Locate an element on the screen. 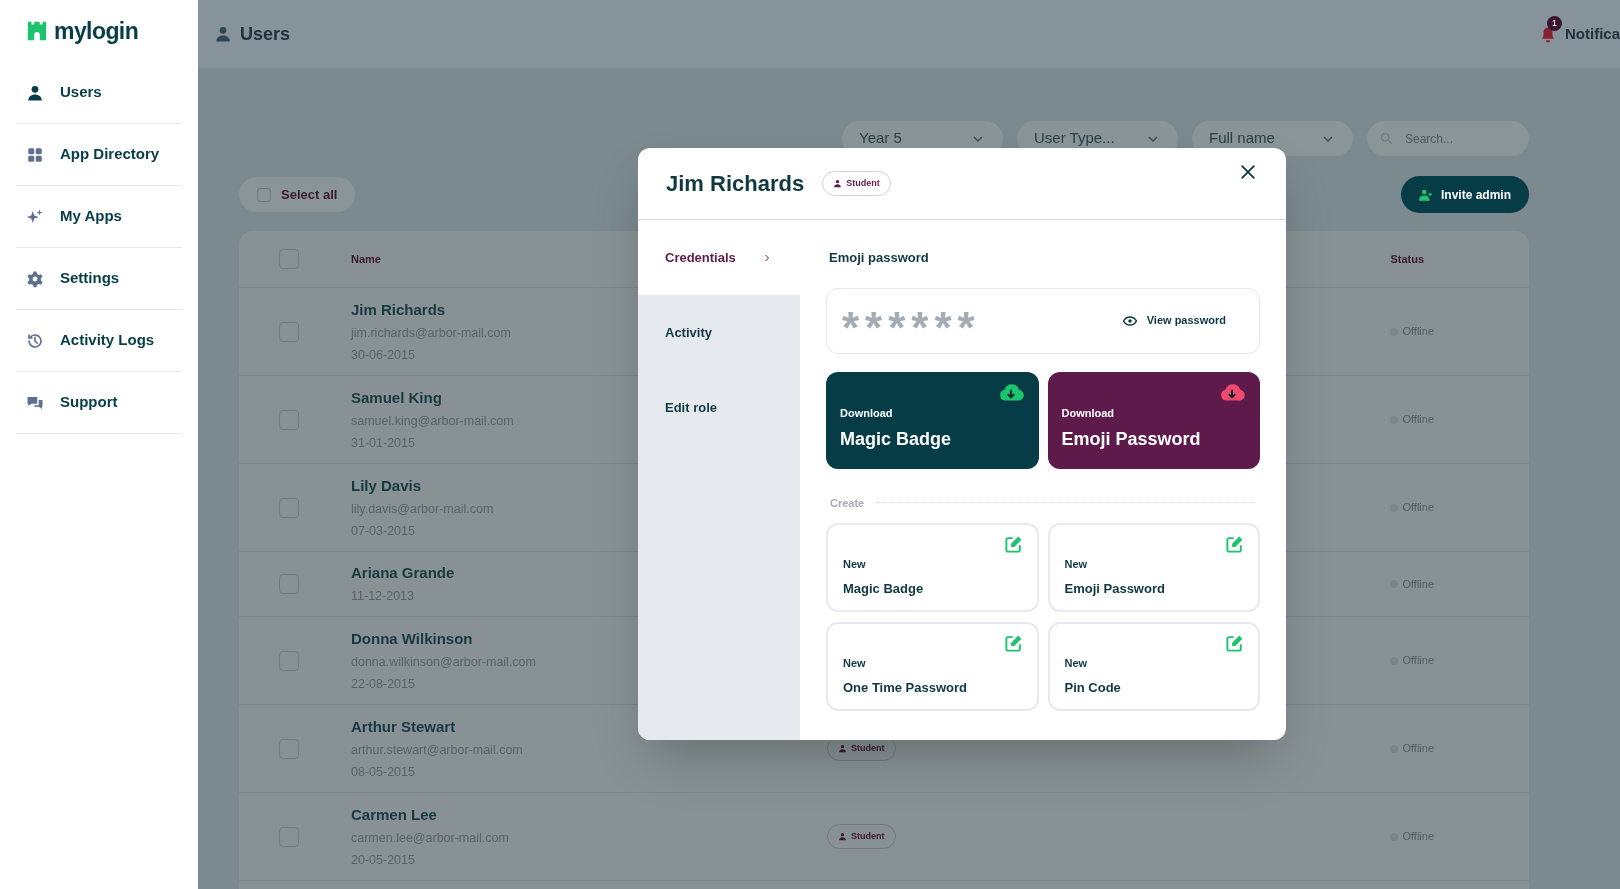 Image resolution: width=1620 pixels, height=889 pixels. user-name: Arthur Stewart is located at coordinates (403, 726).